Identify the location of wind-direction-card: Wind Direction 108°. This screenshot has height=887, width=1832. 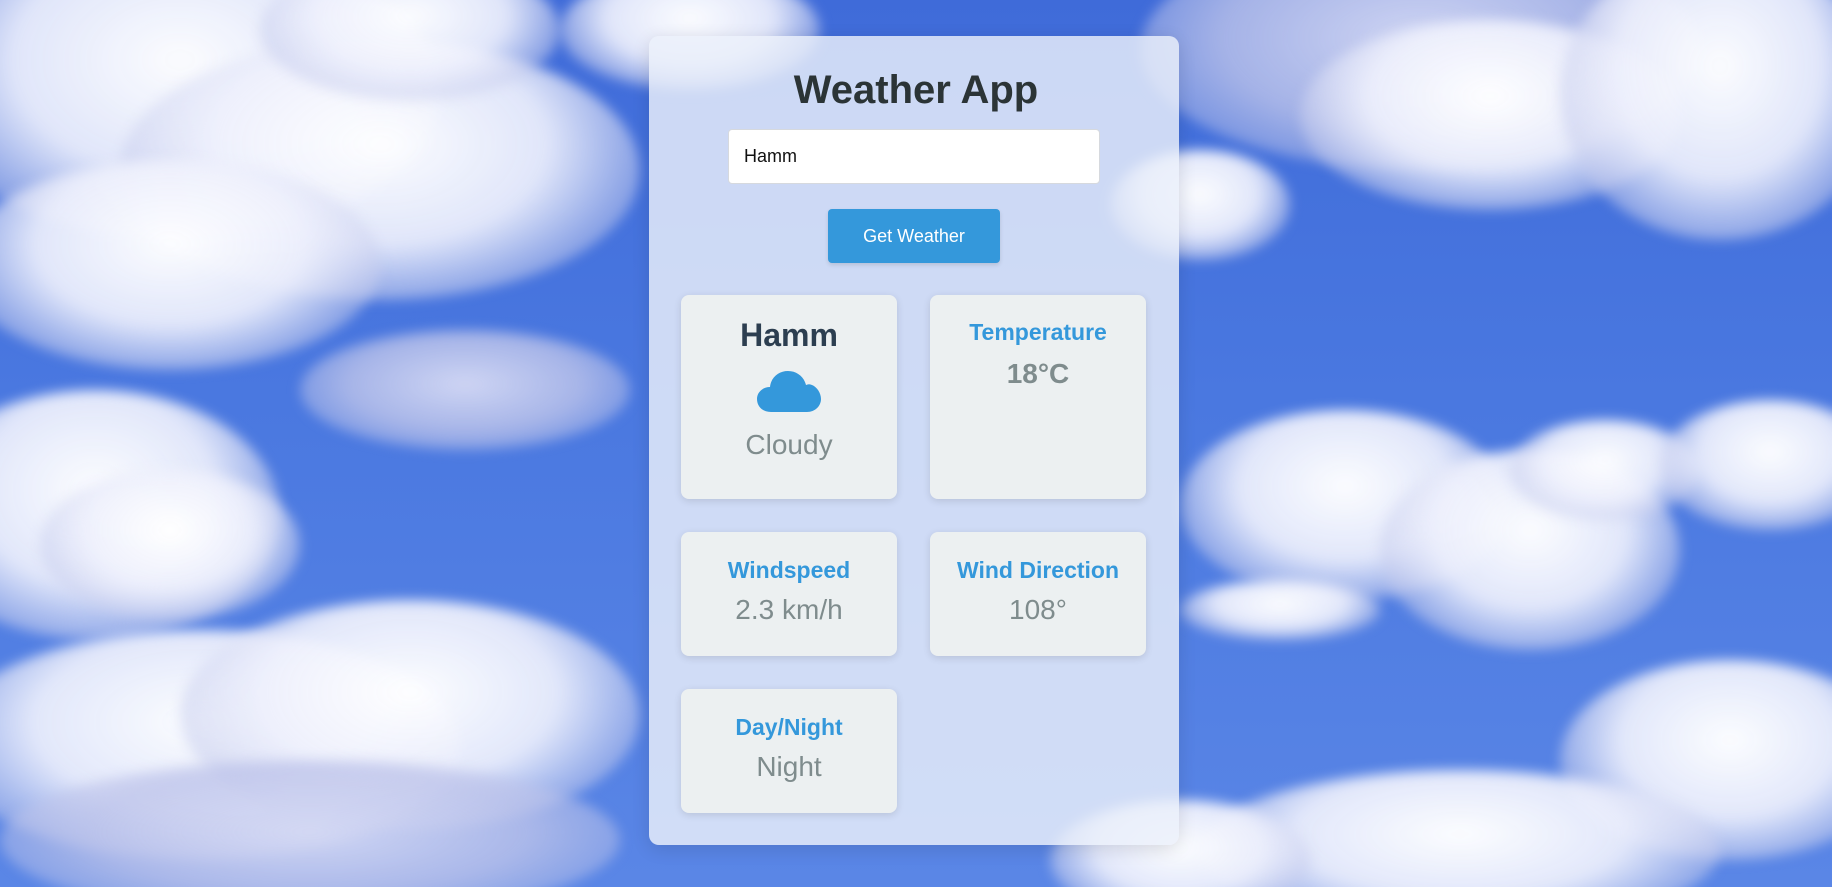
(1038, 594).